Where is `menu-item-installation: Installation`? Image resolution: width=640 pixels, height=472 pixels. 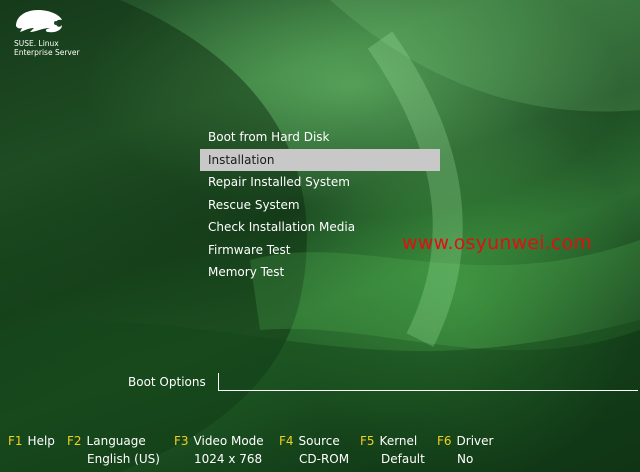 menu-item-installation: Installation is located at coordinates (320, 159).